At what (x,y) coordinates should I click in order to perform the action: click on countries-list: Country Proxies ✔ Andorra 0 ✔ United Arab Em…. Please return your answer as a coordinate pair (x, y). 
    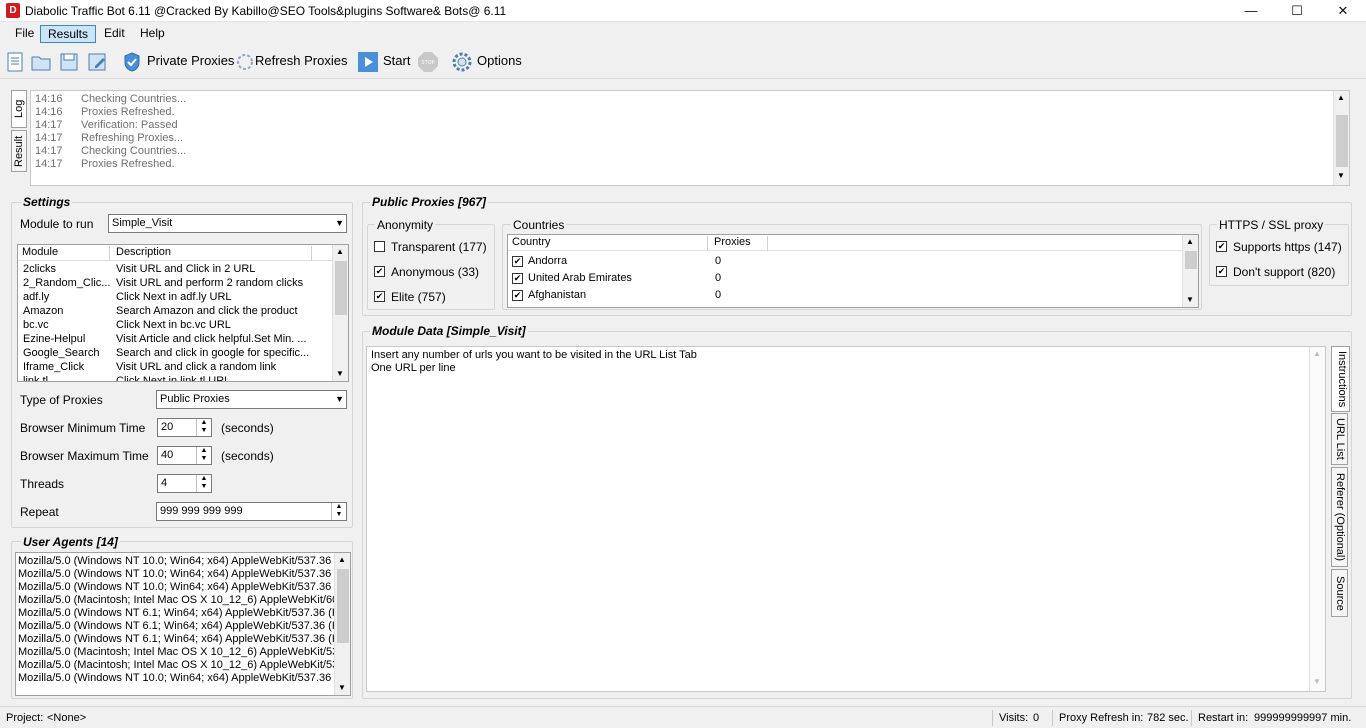
    Looking at the image, I should click on (853, 271).